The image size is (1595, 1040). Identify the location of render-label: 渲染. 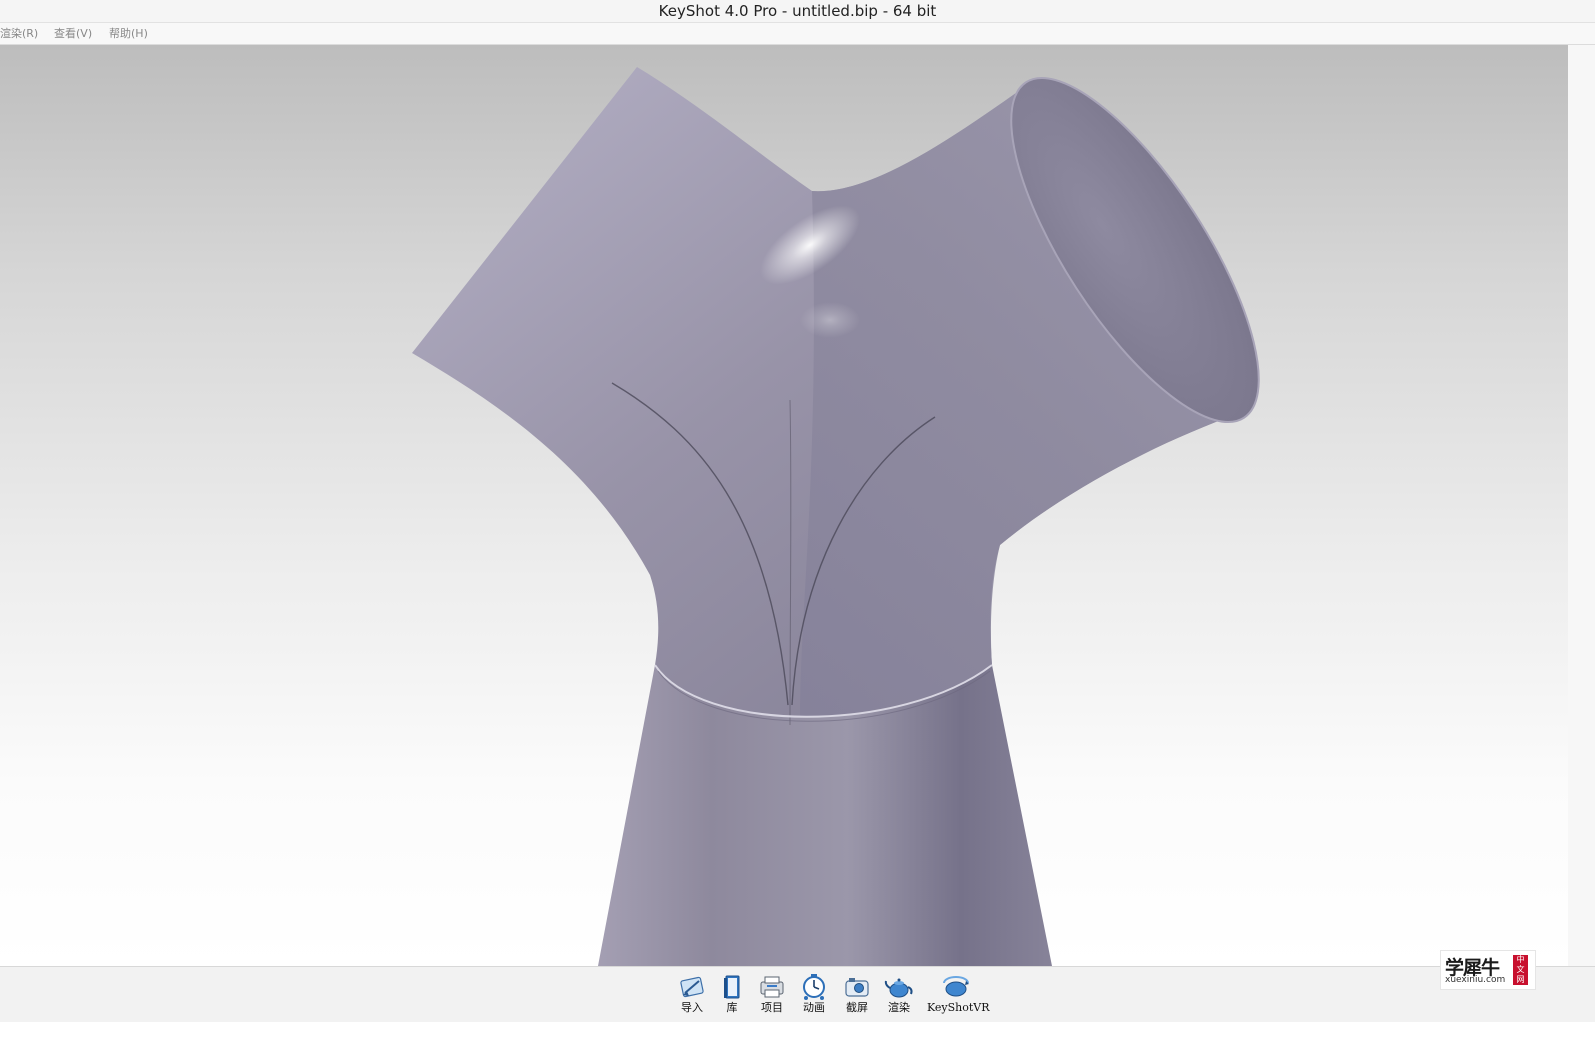
(899, 1007).